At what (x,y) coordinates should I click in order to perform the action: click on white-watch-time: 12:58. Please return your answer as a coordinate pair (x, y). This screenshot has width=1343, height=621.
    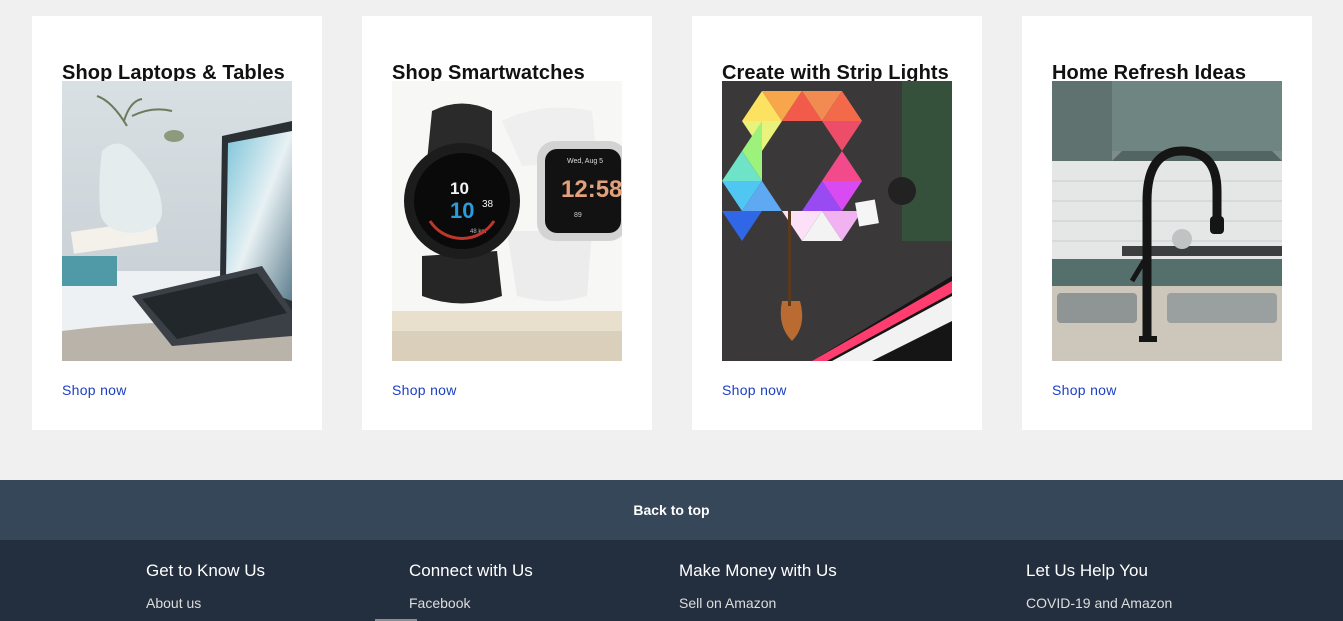
    Looking at the image, I should click on (591, 189).